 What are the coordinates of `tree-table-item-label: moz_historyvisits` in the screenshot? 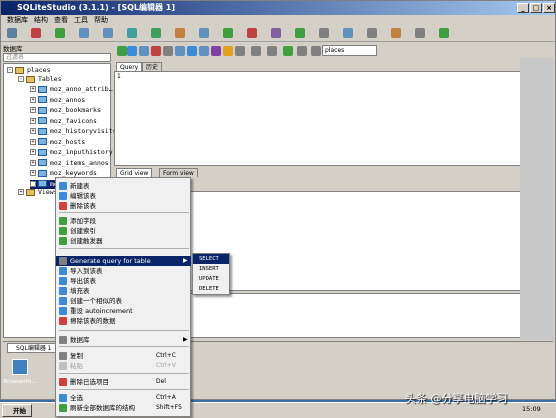 It's located at (83, 131).